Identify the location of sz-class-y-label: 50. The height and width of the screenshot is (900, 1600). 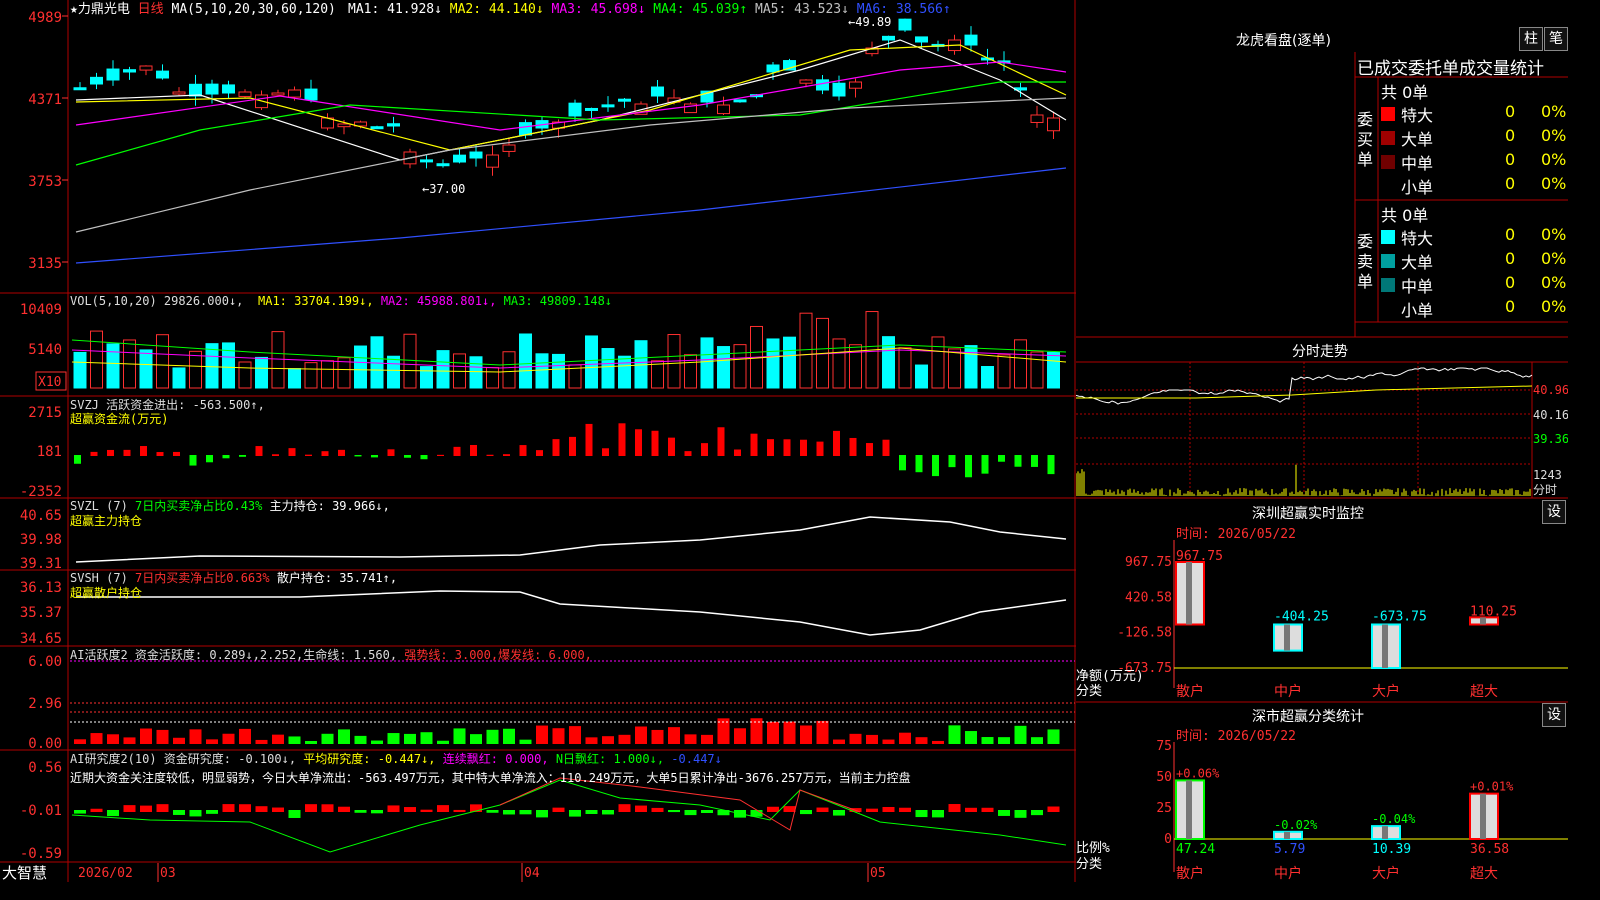
(1164, 777).